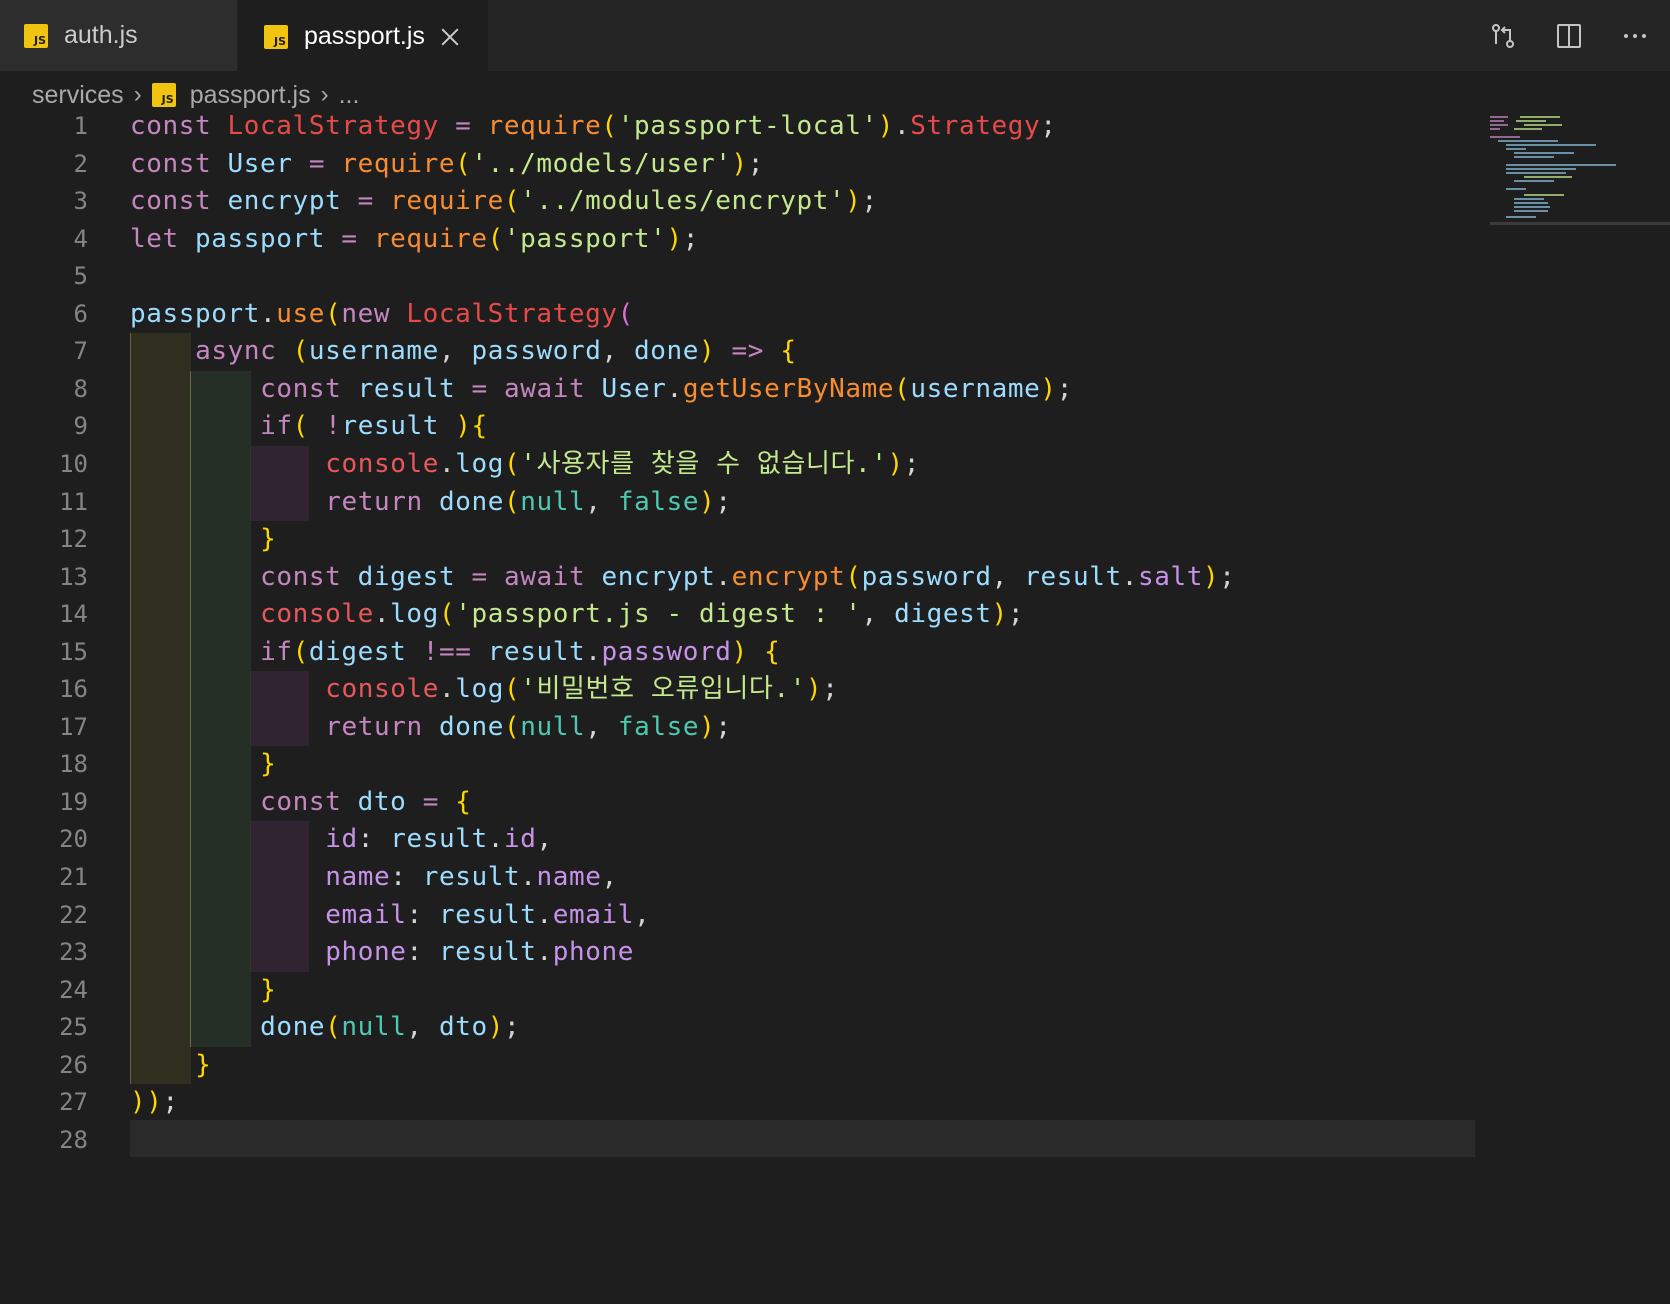 The height and width of the screenshot is (1304, 1670). What do you see at coordinates (382, 313) in the screenshot?
I see `code-text: passport.use(new LocalStrategy(` at bounding box center [382, 313].